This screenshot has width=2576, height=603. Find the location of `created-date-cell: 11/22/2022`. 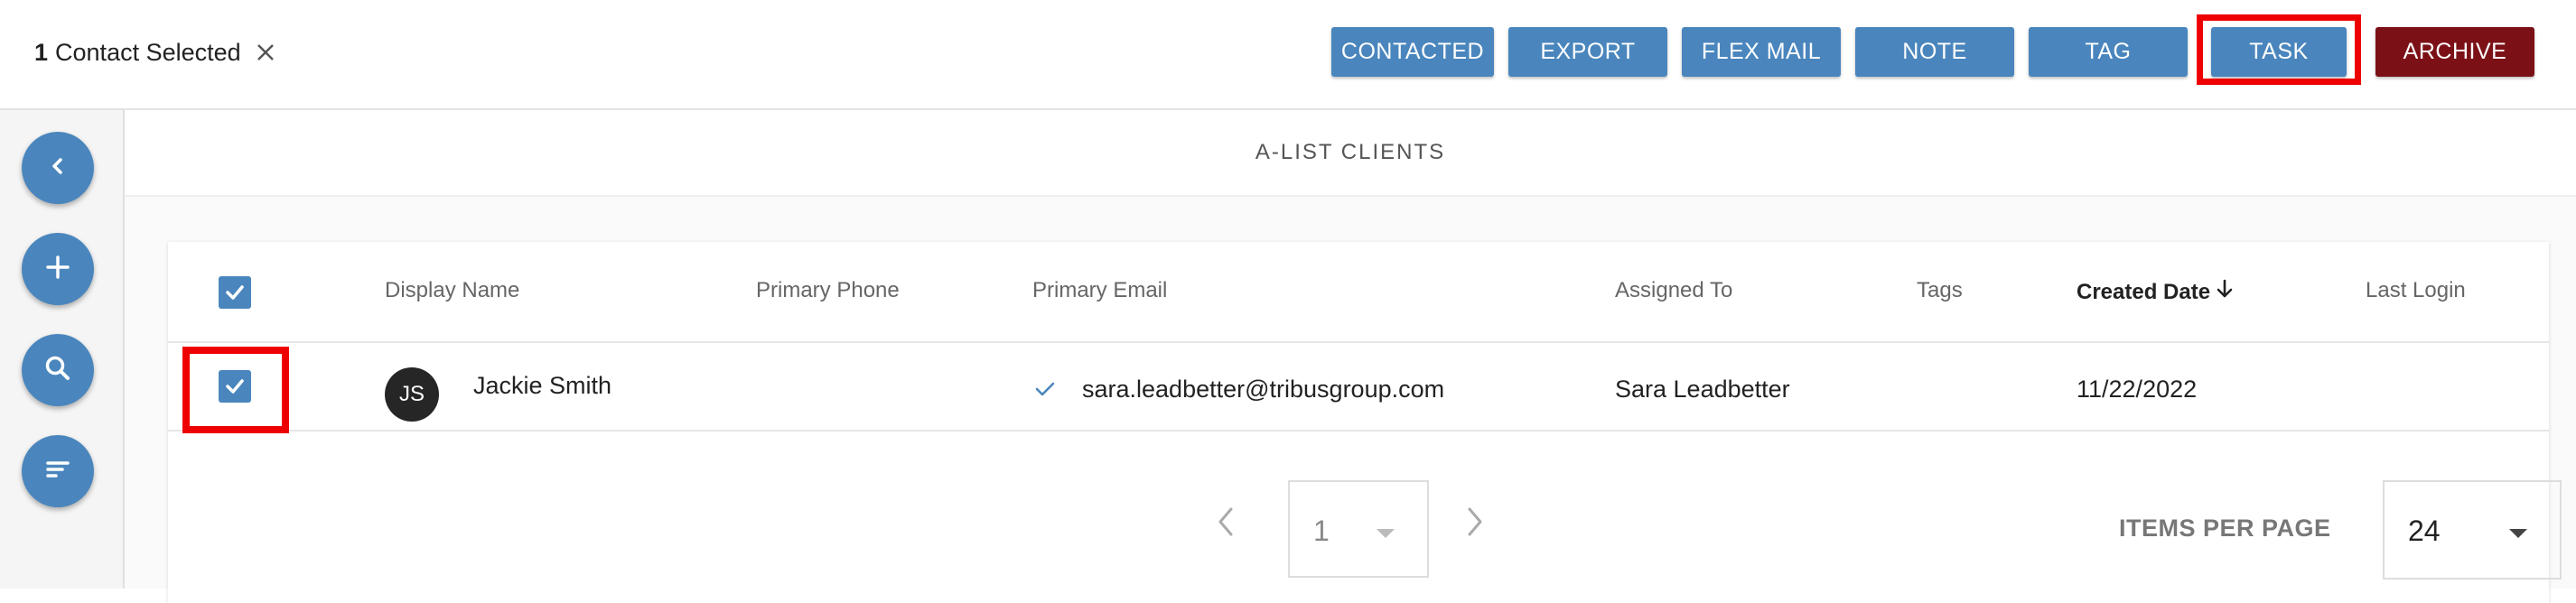

created-date-cell: 11/22/2022 is located at coordinates (2137, 389).